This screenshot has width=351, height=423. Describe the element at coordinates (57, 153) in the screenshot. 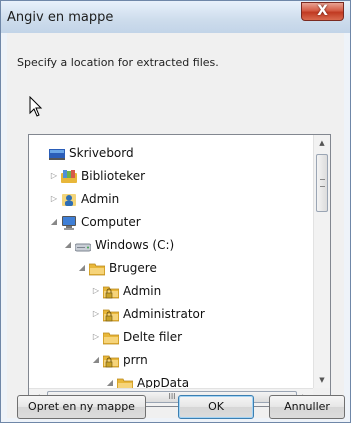

I see `desktop-icon` at that location.